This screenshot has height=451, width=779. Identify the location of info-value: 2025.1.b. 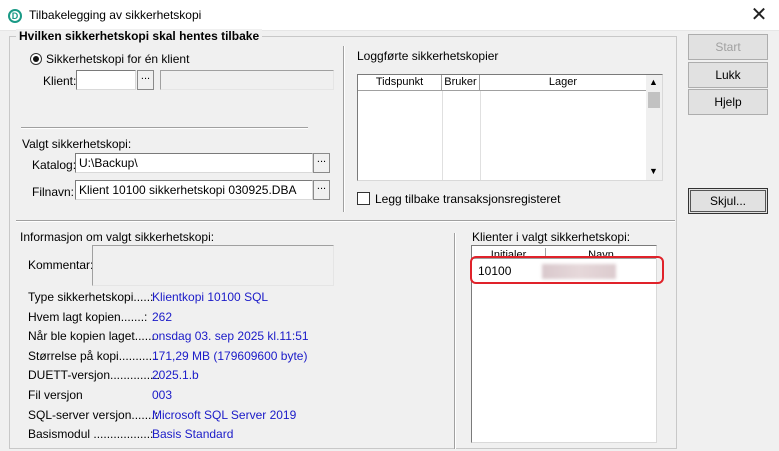
(175, 375).